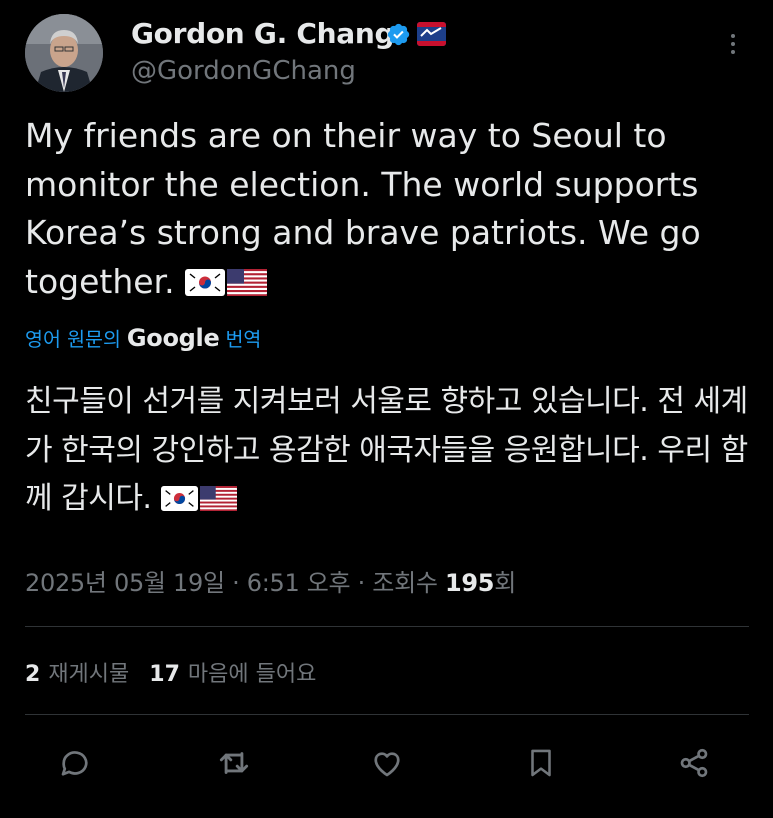 This screenshot has height=818, width=773. I want to click on retweet-button, so click(234, 763).